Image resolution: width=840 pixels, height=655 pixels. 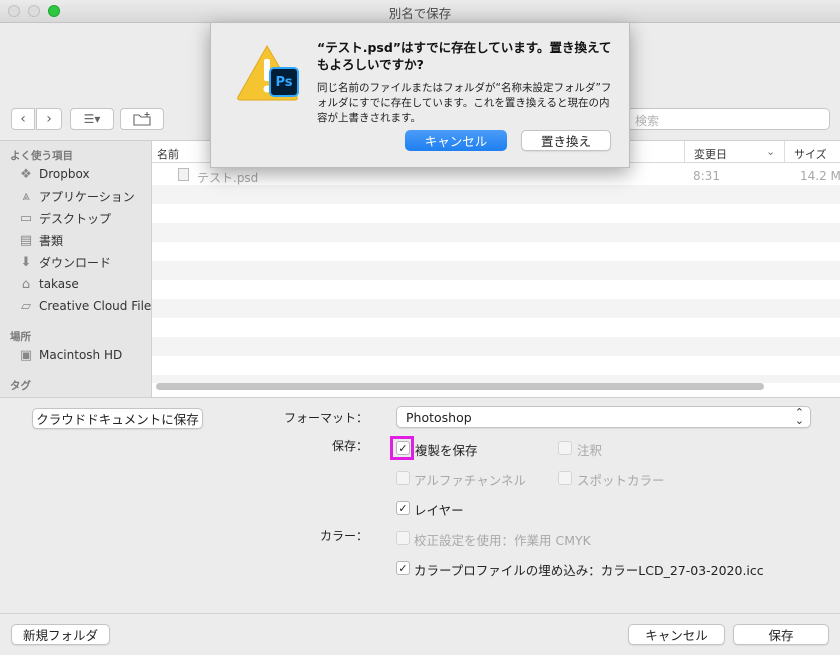 What do you see at coordinates (87, 196) in the screenshot?
I see `sidebar-item-label: アプリケーション` at bounding box center [87, 196].